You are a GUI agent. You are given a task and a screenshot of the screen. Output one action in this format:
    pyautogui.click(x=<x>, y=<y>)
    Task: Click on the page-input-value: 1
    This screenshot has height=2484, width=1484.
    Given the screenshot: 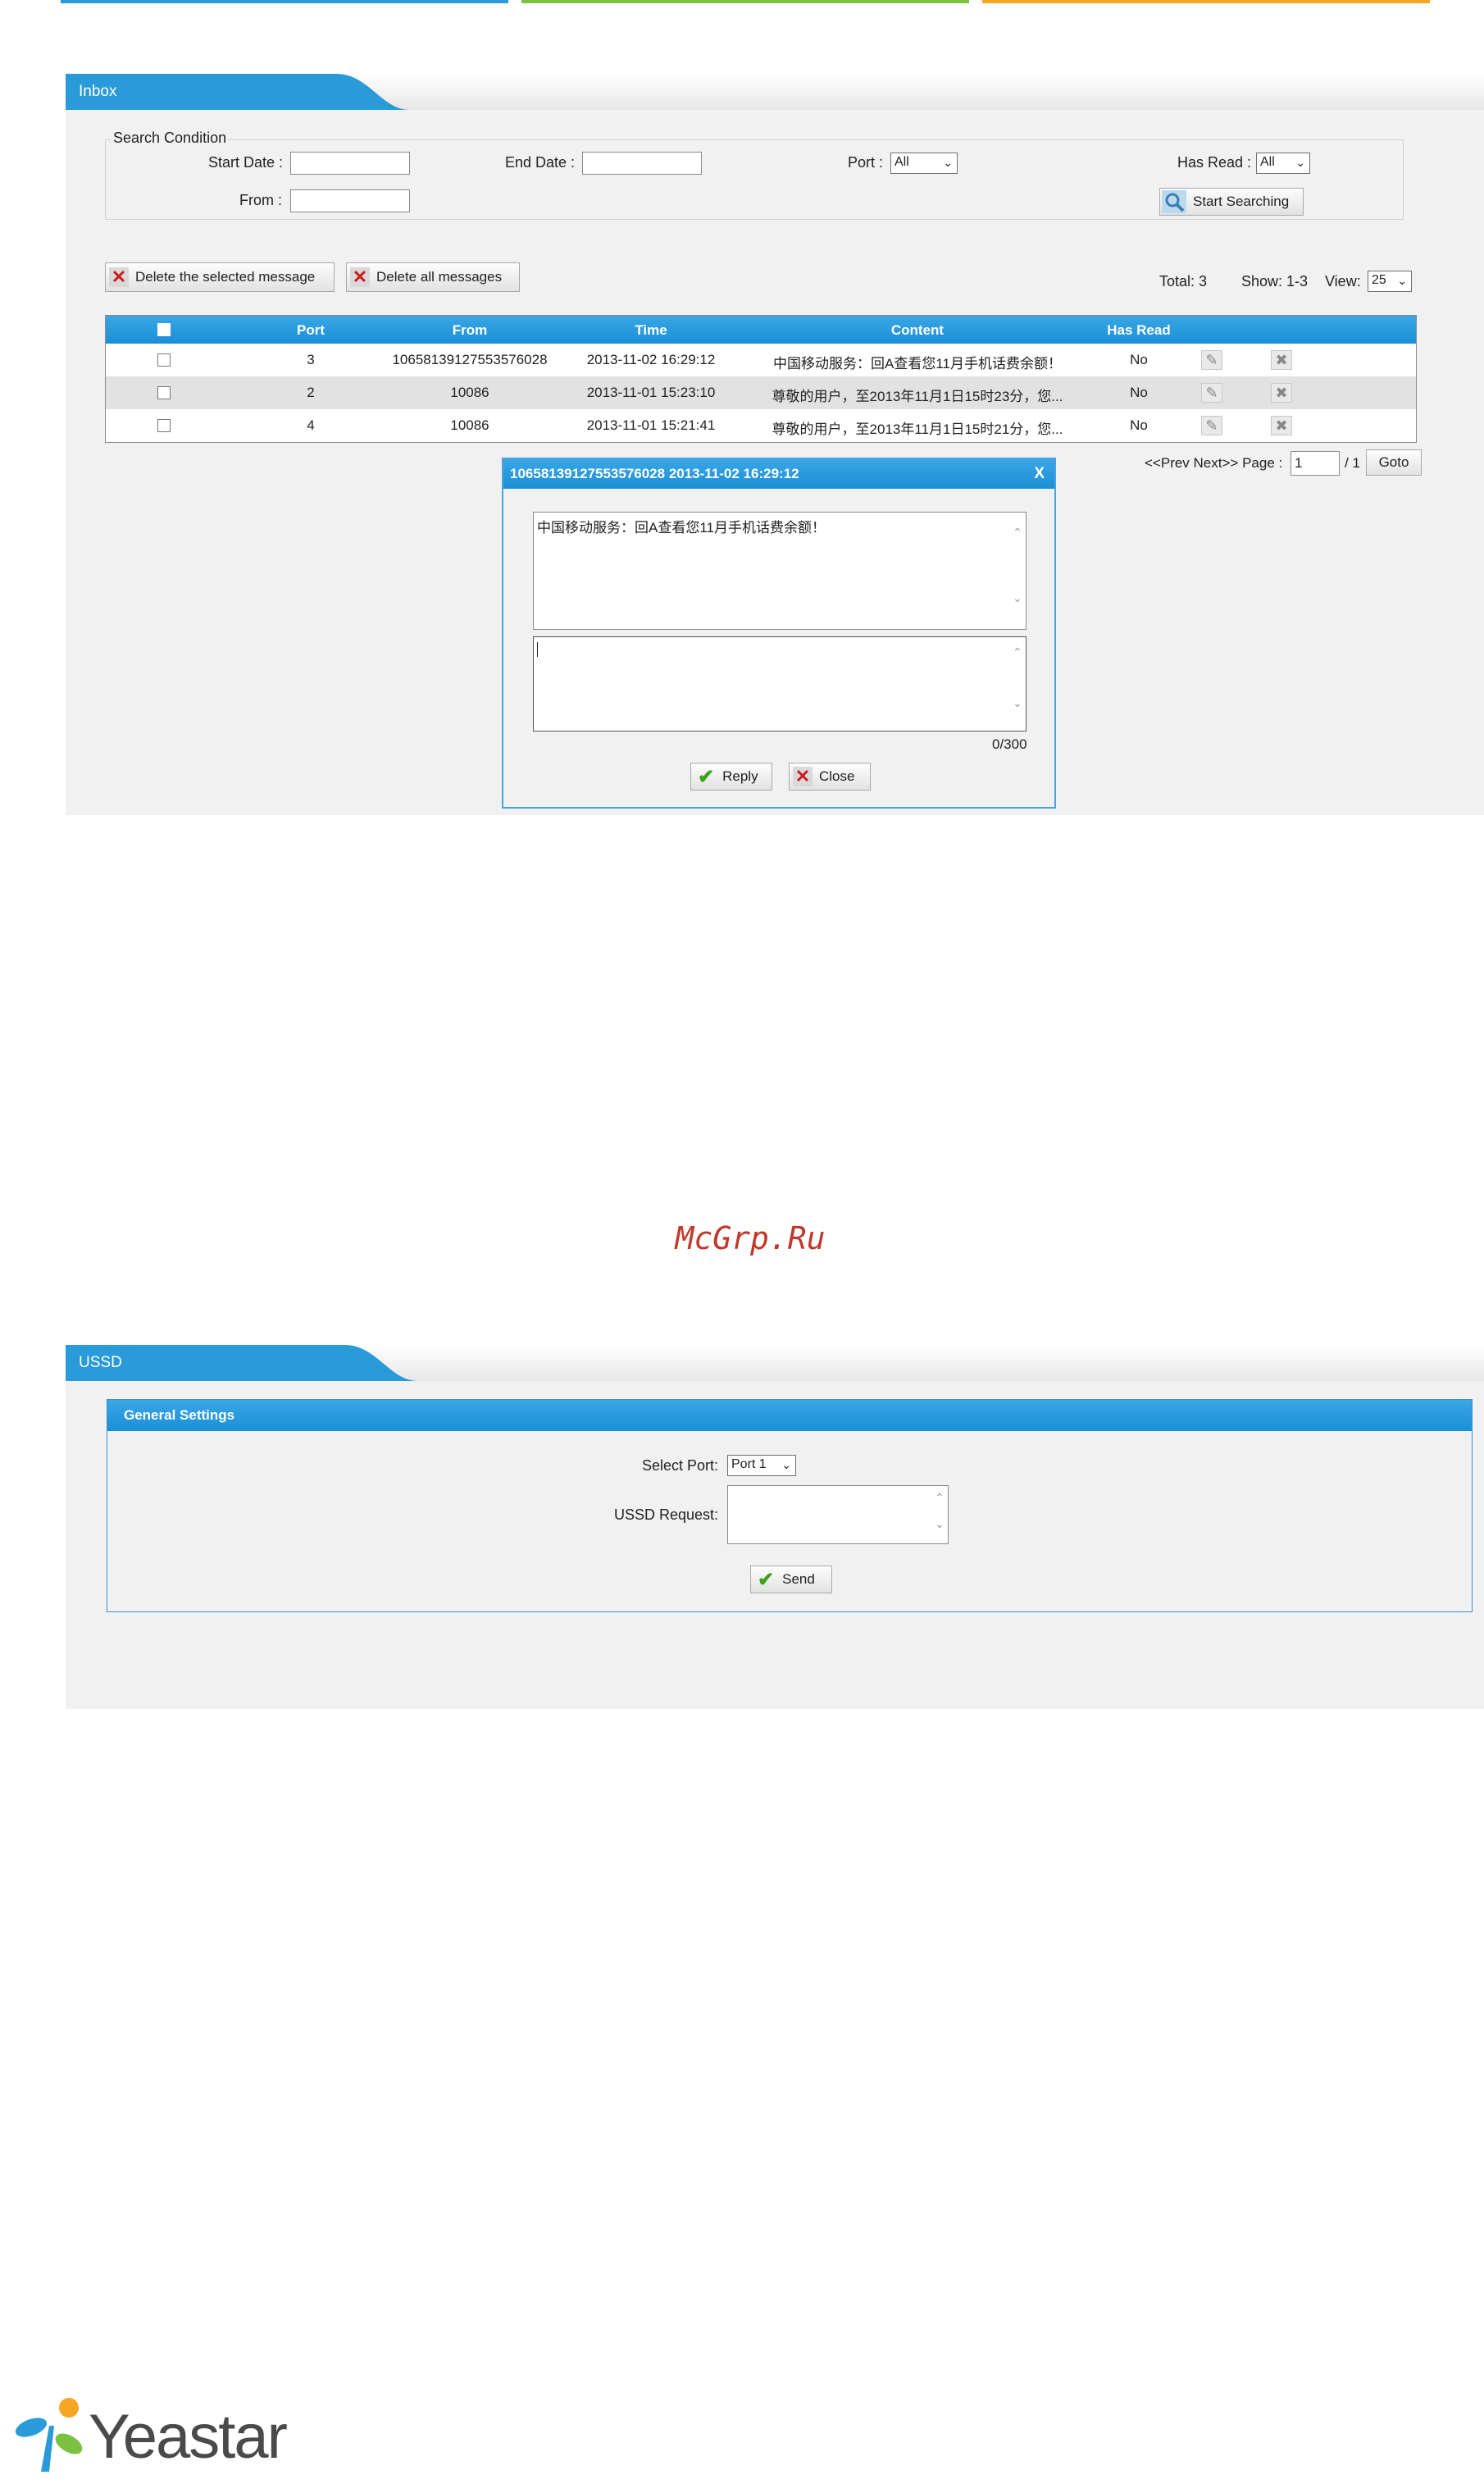 What is the action you would take?
    pyautogui.click(x=1299, y=463)
    